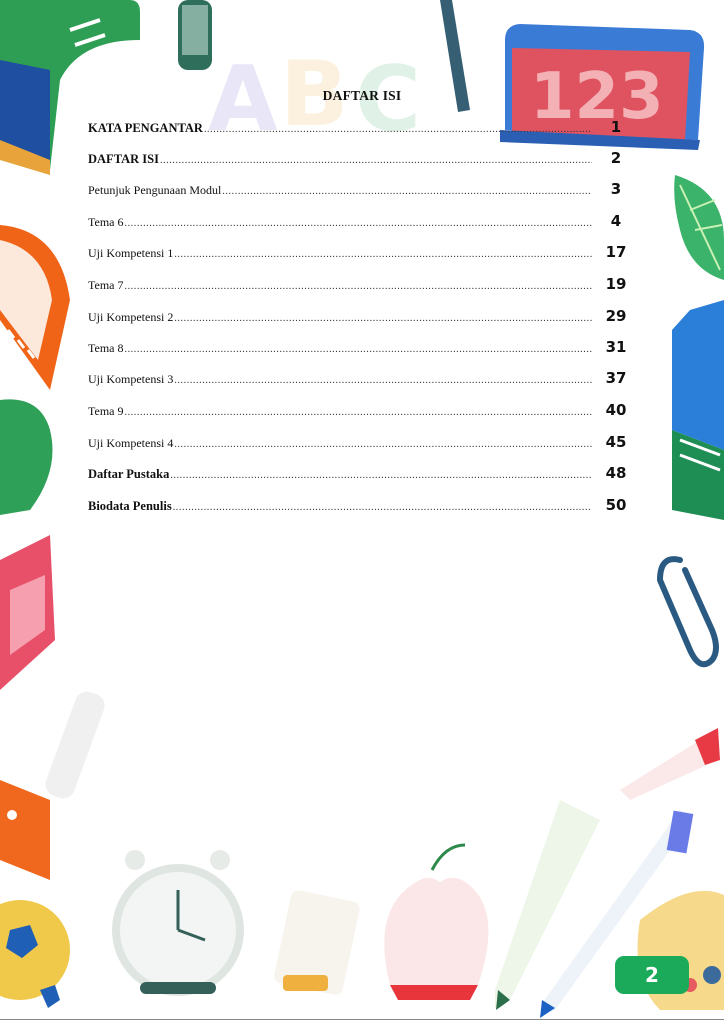  Describe the element at coordinates (616, 189) in the screenshot. I see `toc-entry-page: 3` at that location.